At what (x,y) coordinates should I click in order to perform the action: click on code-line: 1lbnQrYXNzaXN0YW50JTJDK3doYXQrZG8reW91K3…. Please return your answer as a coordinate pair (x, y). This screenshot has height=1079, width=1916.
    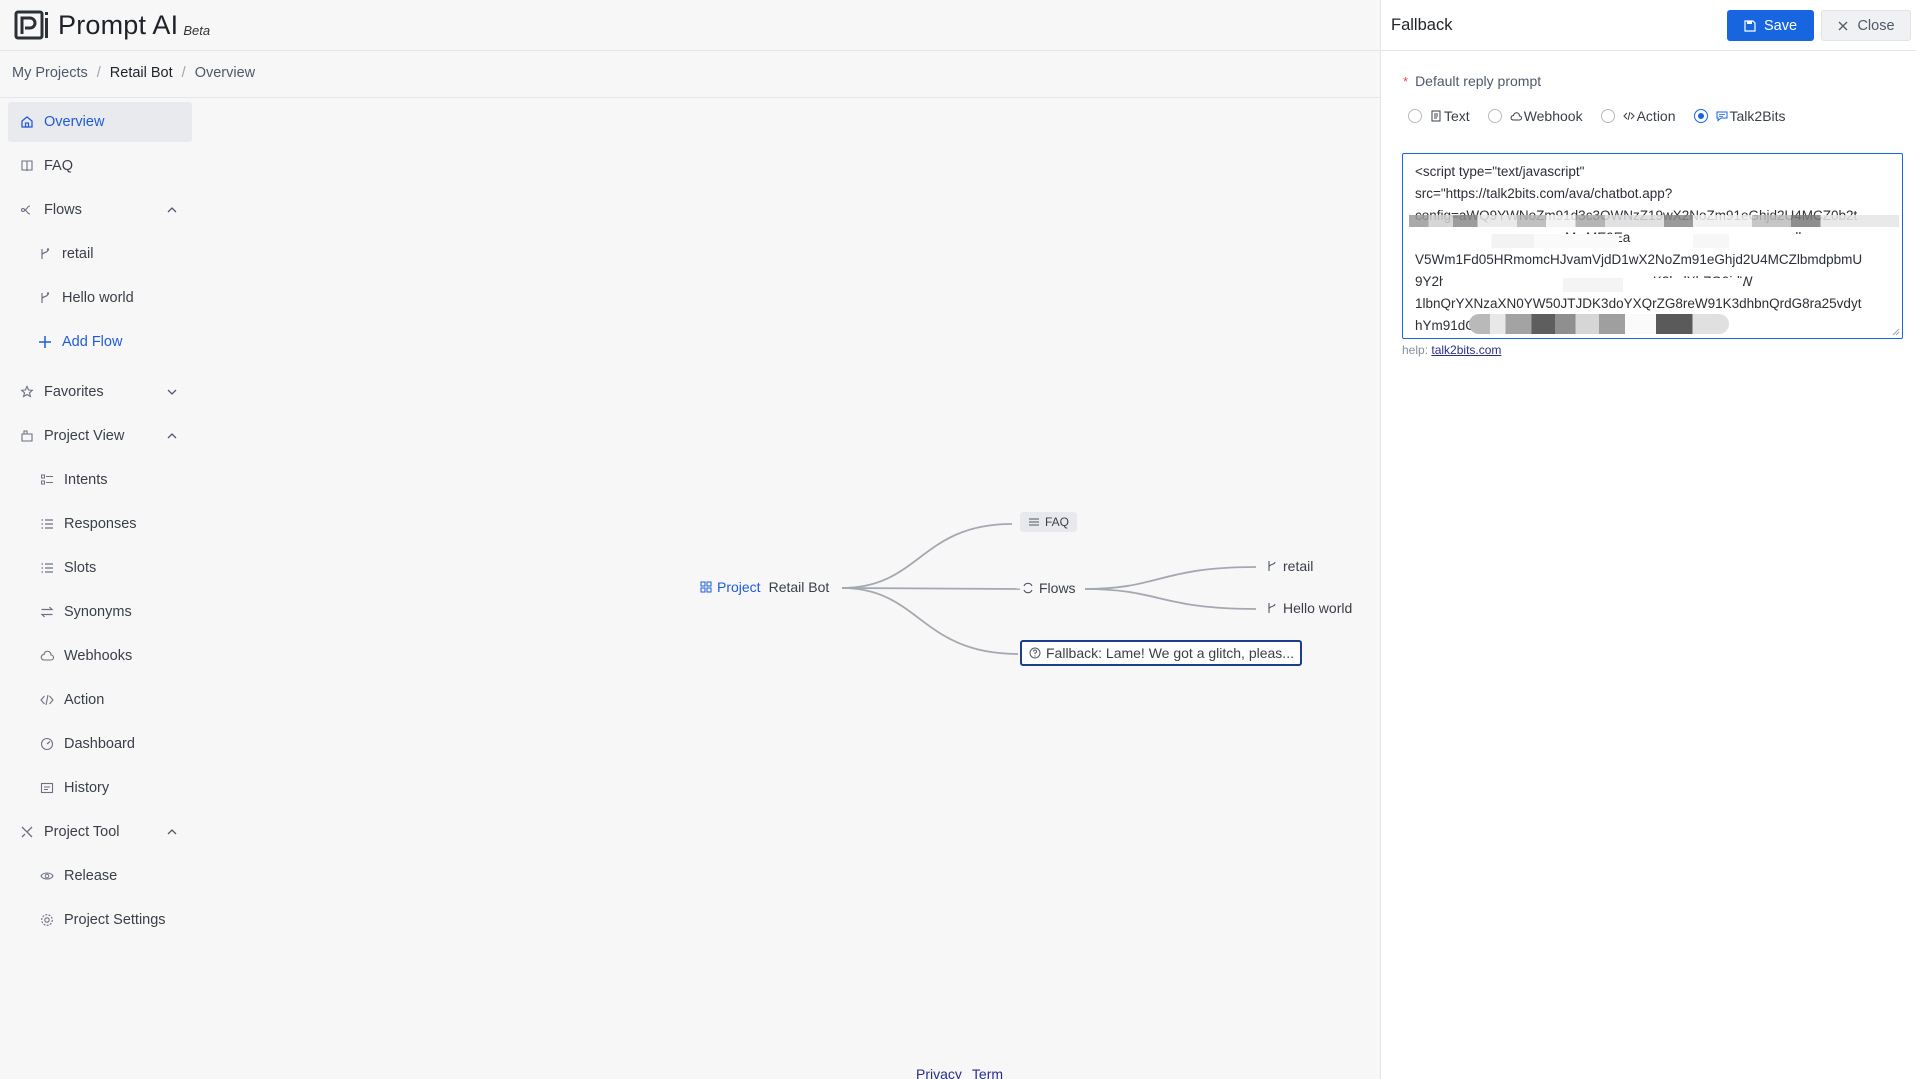
    Looking at the image, I should click on (1638, 303).